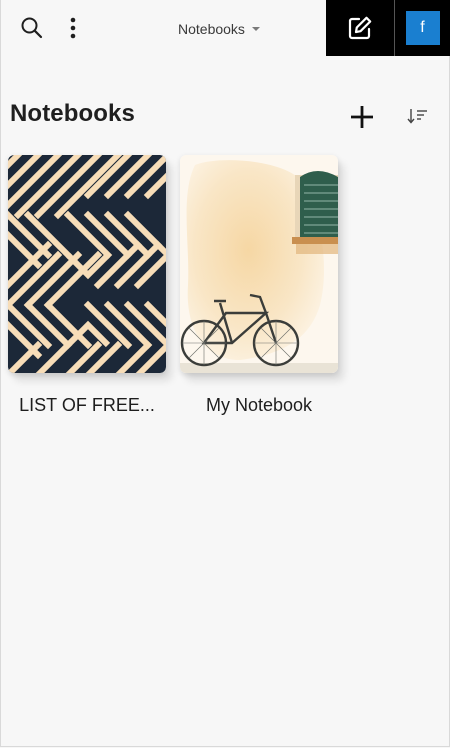  Describe the element at coordinates (259, 405) in the screenshot. I see `notebook-name: My Notebook` at that location.